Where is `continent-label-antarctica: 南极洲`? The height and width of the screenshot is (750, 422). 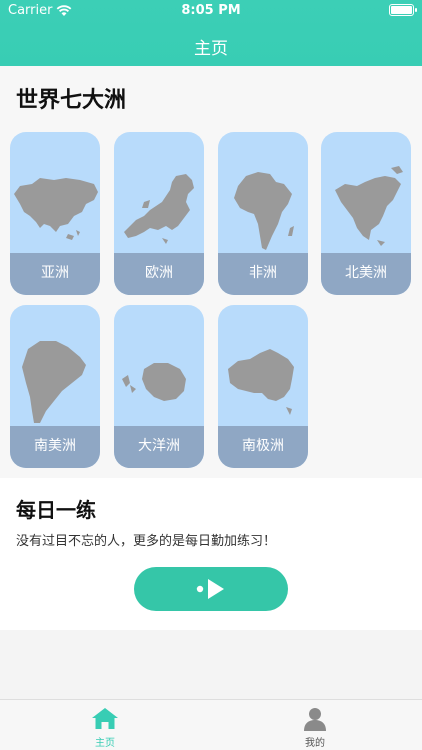 continent-label-antarctica: 南极洲 is located at coordinates (263, 447).